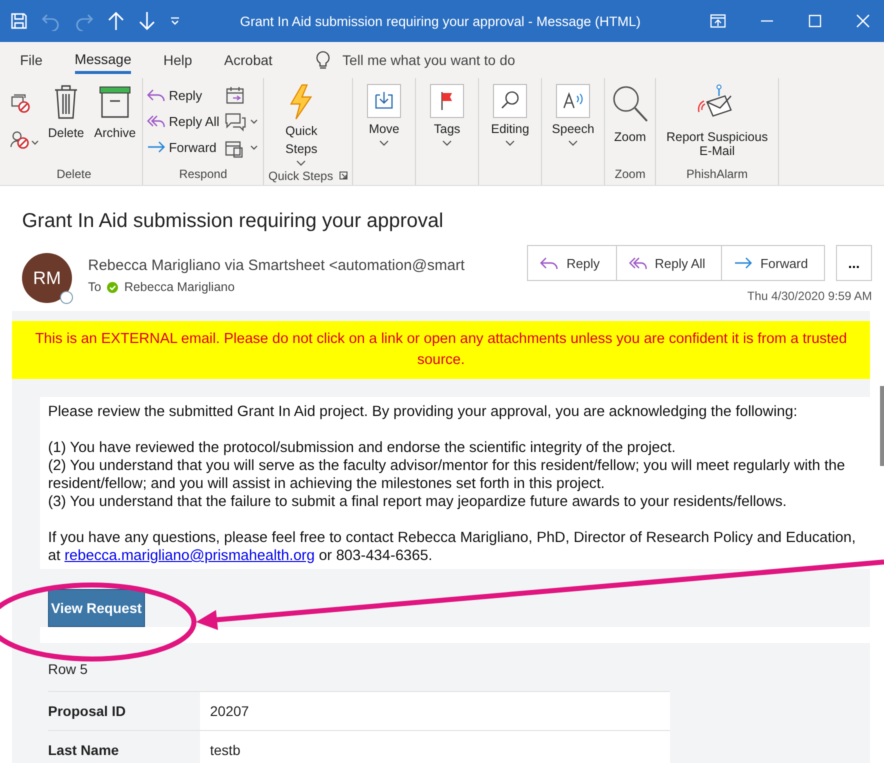 This screenshot has height=763, width=884. What do you see at coordinates (114, 102) in the screenshot?
I see `archive-icon` at bounding box center [114, 102].